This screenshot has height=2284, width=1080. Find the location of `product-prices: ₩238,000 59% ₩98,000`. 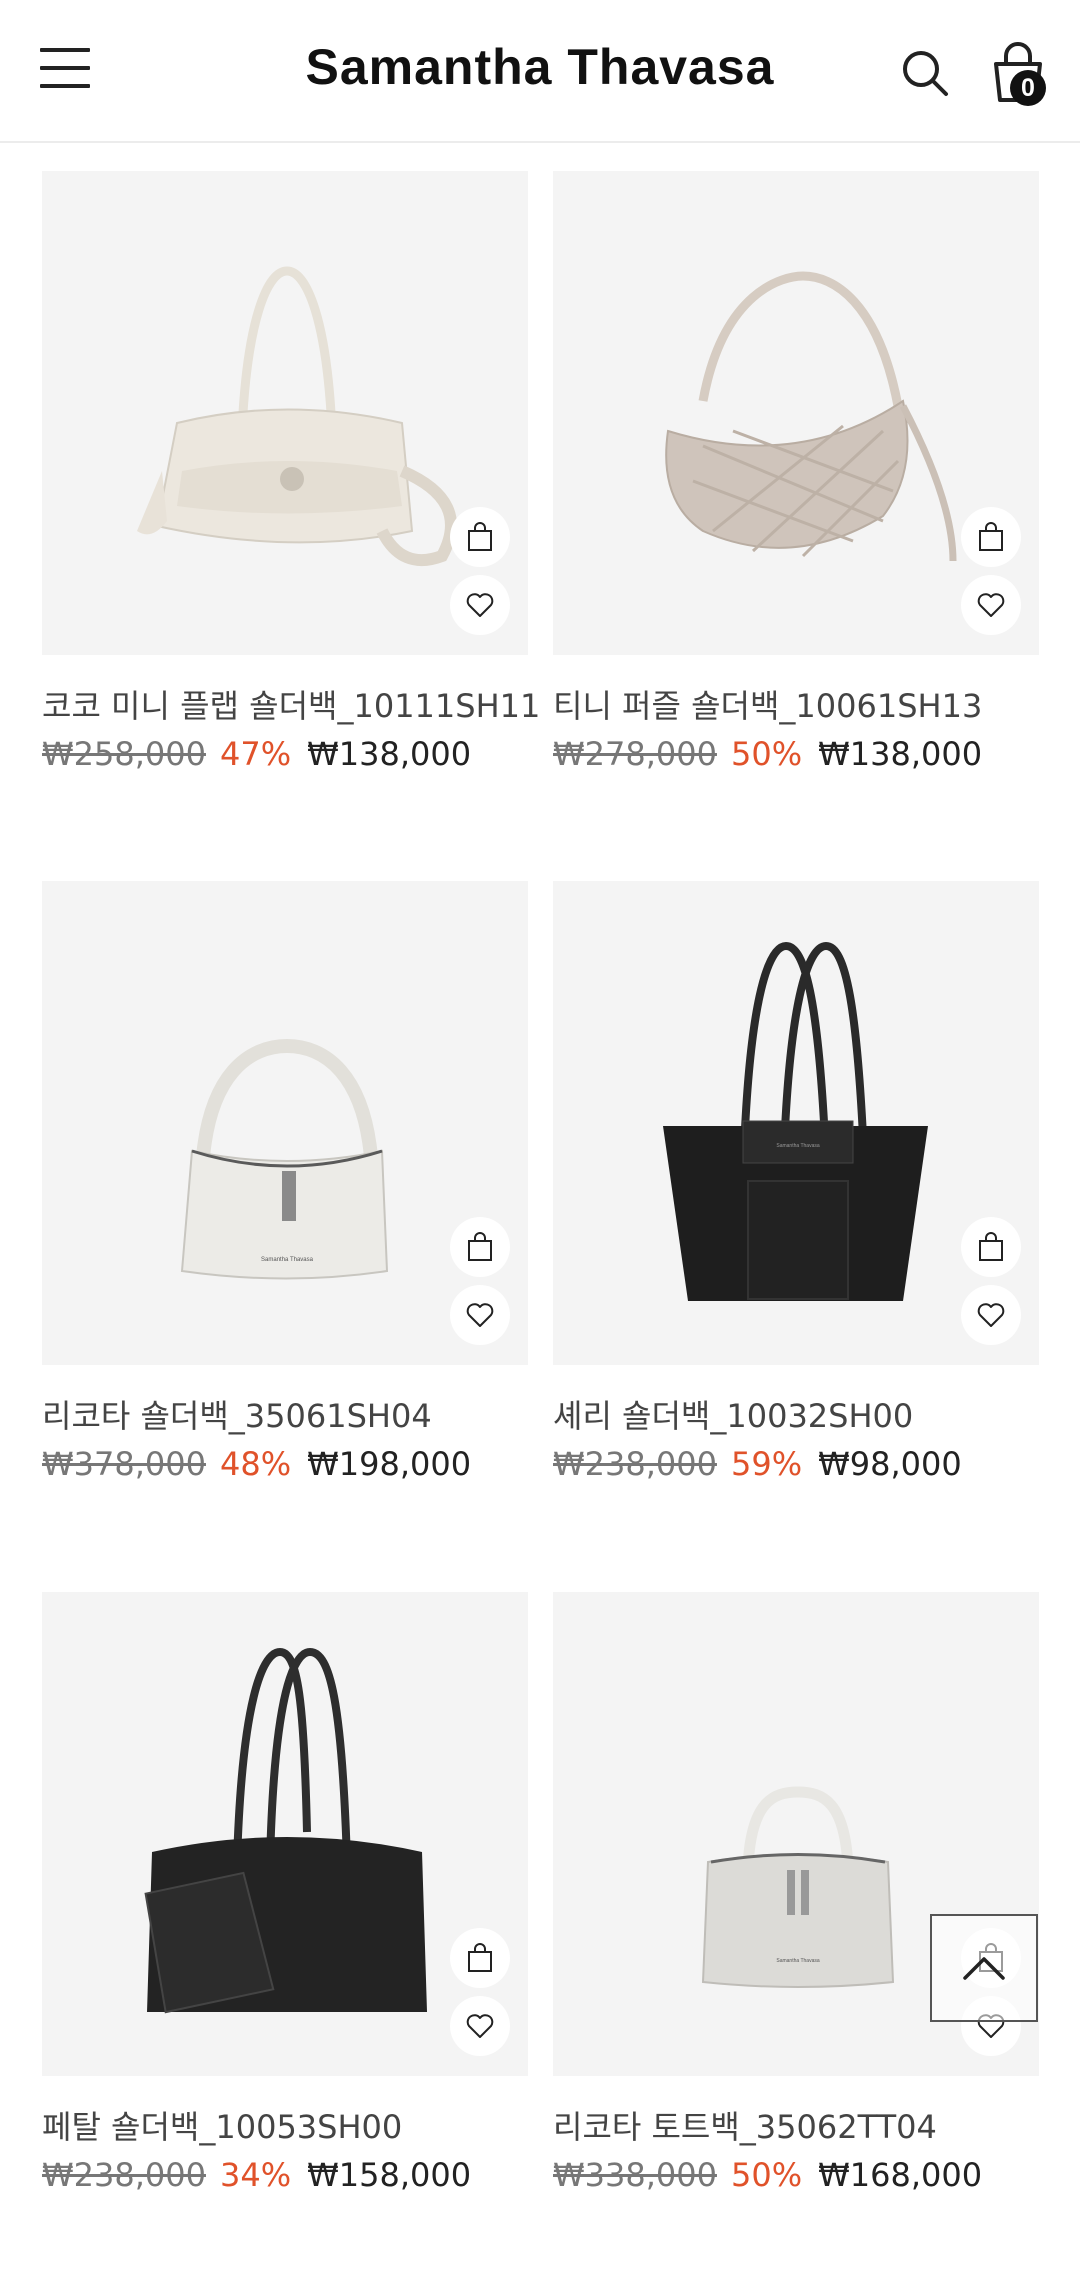

product-prices: ₩238,000 59% ₩98,000 is located at coordinates (757, 1464).